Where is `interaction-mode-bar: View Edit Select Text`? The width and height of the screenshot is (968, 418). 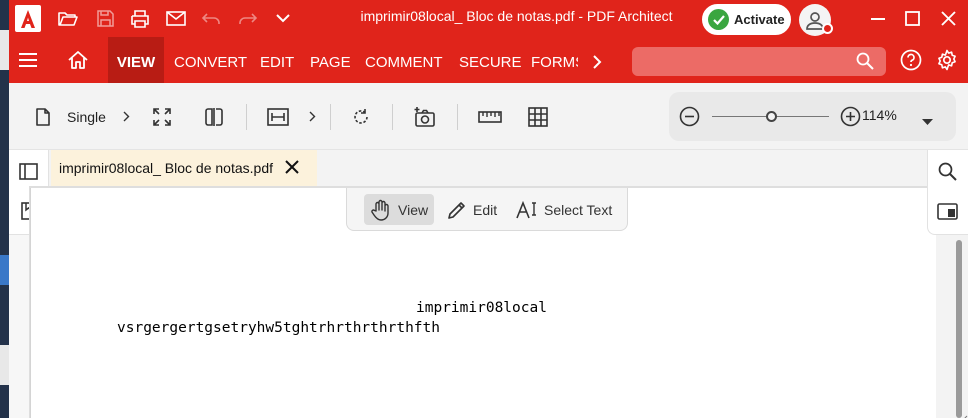
interaction-mode-bar: View Edit Select Text is located at coordinates (487, 209).